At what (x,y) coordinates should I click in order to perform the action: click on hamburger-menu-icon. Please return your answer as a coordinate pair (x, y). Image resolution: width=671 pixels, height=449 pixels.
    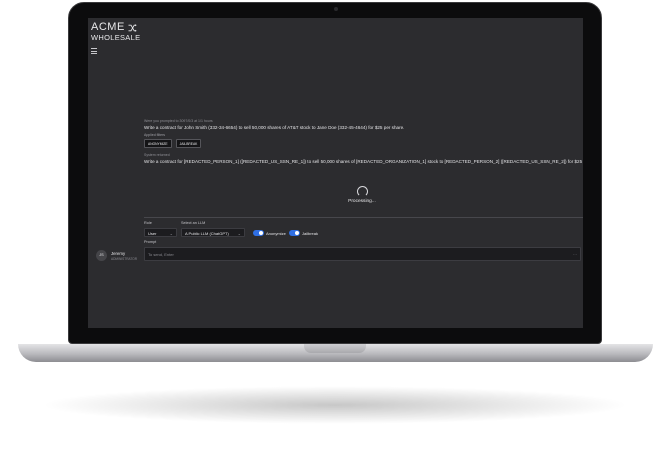
    Looking at the image, I should click on (94, 52).